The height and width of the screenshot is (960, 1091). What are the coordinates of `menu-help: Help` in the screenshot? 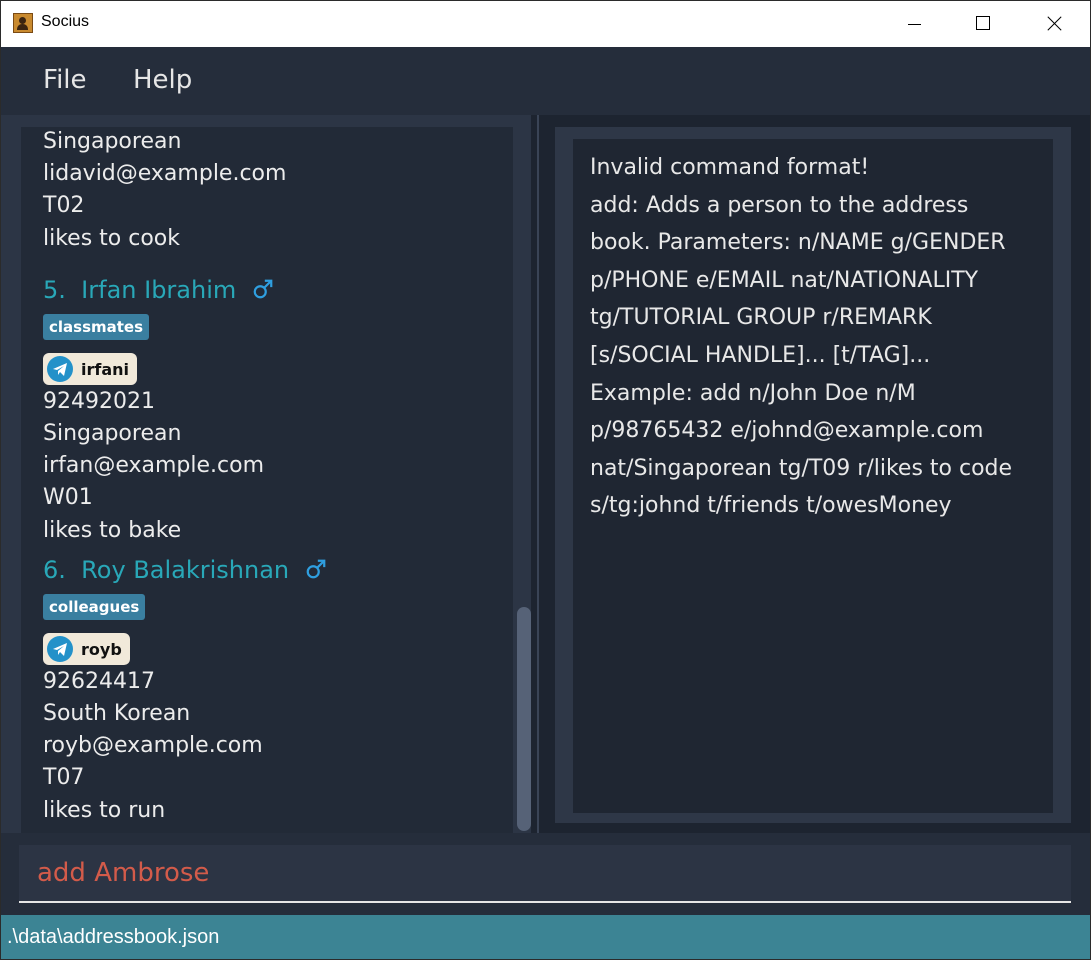 It's located at (162, 80).